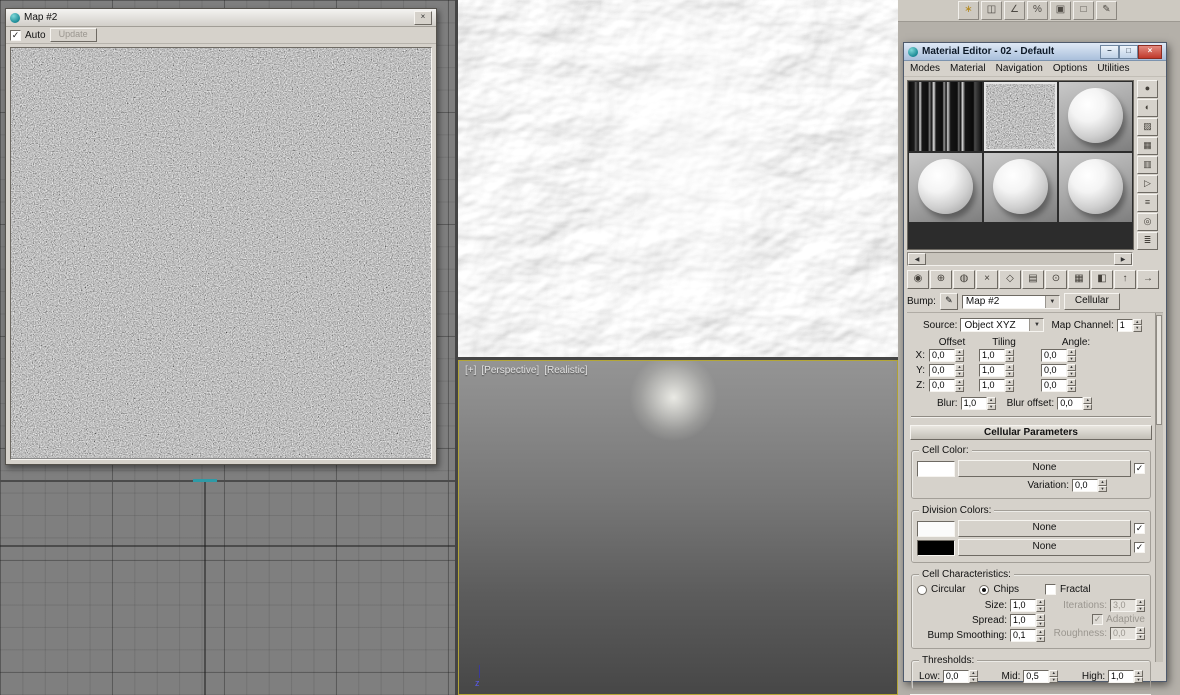 This screenshot has height=695, width=1180. Describe the element at coordinates (1091, 301) in the screenshot. I see `map-type-button: Cellular` at that location.